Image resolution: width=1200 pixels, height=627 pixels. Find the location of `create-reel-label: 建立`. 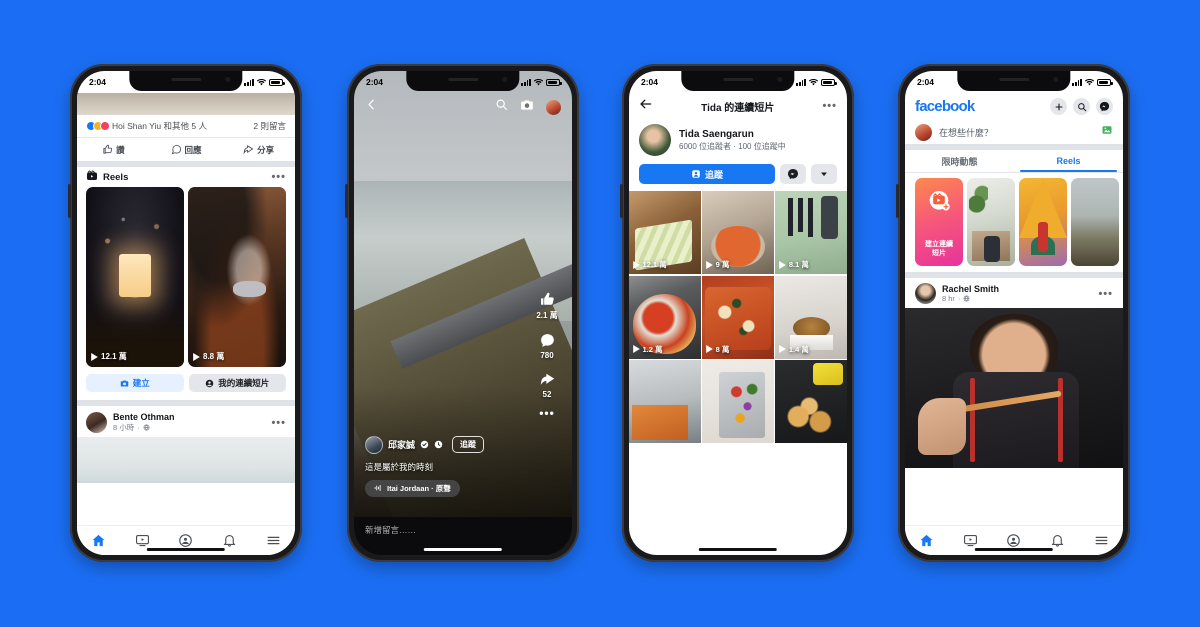

create-reel-label: 建立 is located at coordinates (141, 383).